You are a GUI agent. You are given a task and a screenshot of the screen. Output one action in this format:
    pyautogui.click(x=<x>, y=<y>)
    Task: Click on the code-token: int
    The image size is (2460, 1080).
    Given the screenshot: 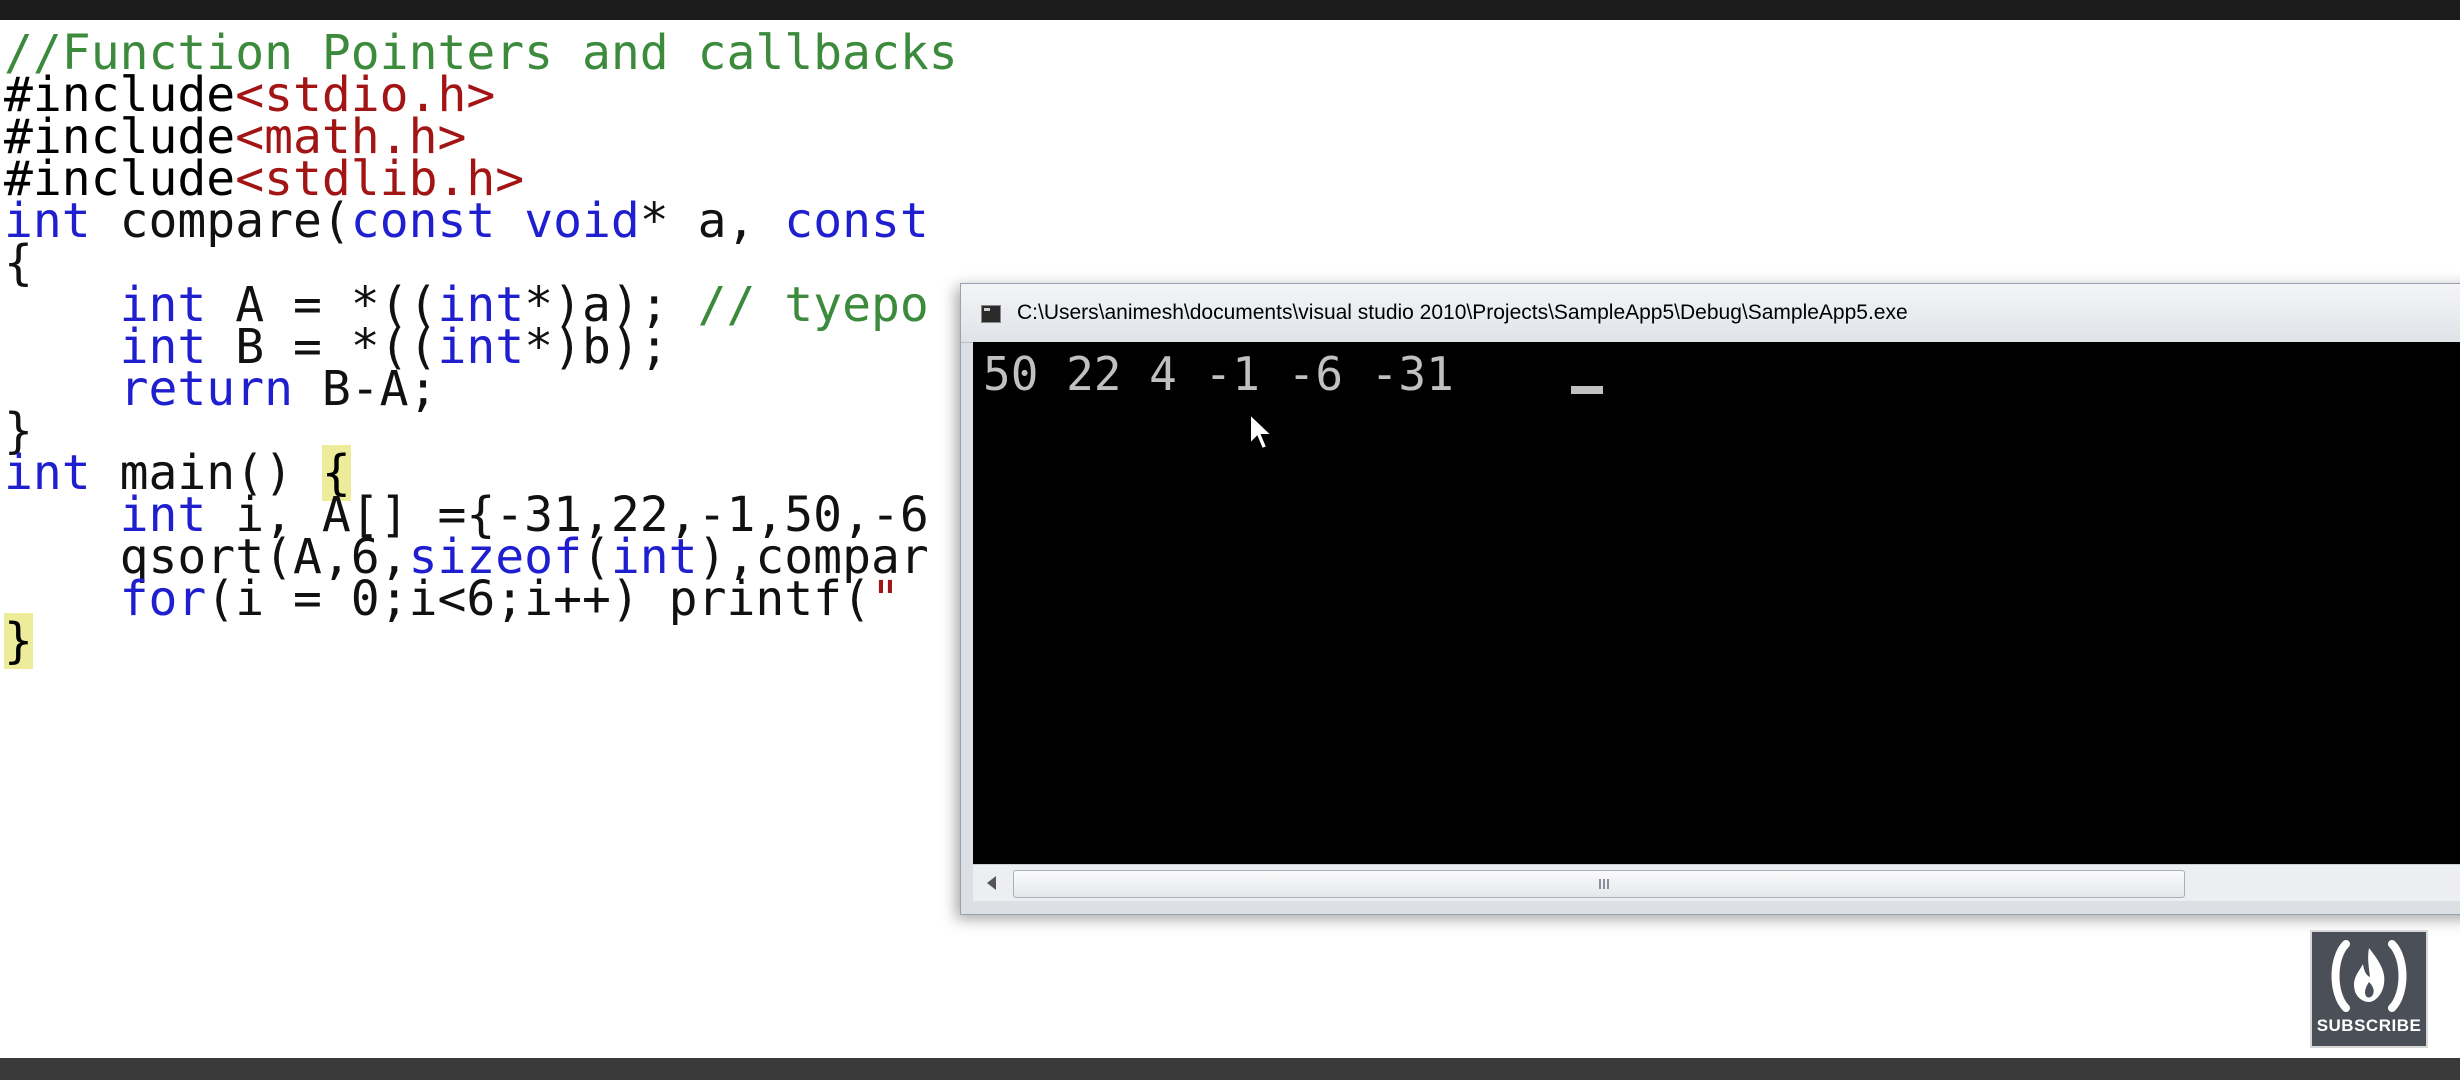 What is the action you would take?
    pyautogui.click(x=481, y=347)
    